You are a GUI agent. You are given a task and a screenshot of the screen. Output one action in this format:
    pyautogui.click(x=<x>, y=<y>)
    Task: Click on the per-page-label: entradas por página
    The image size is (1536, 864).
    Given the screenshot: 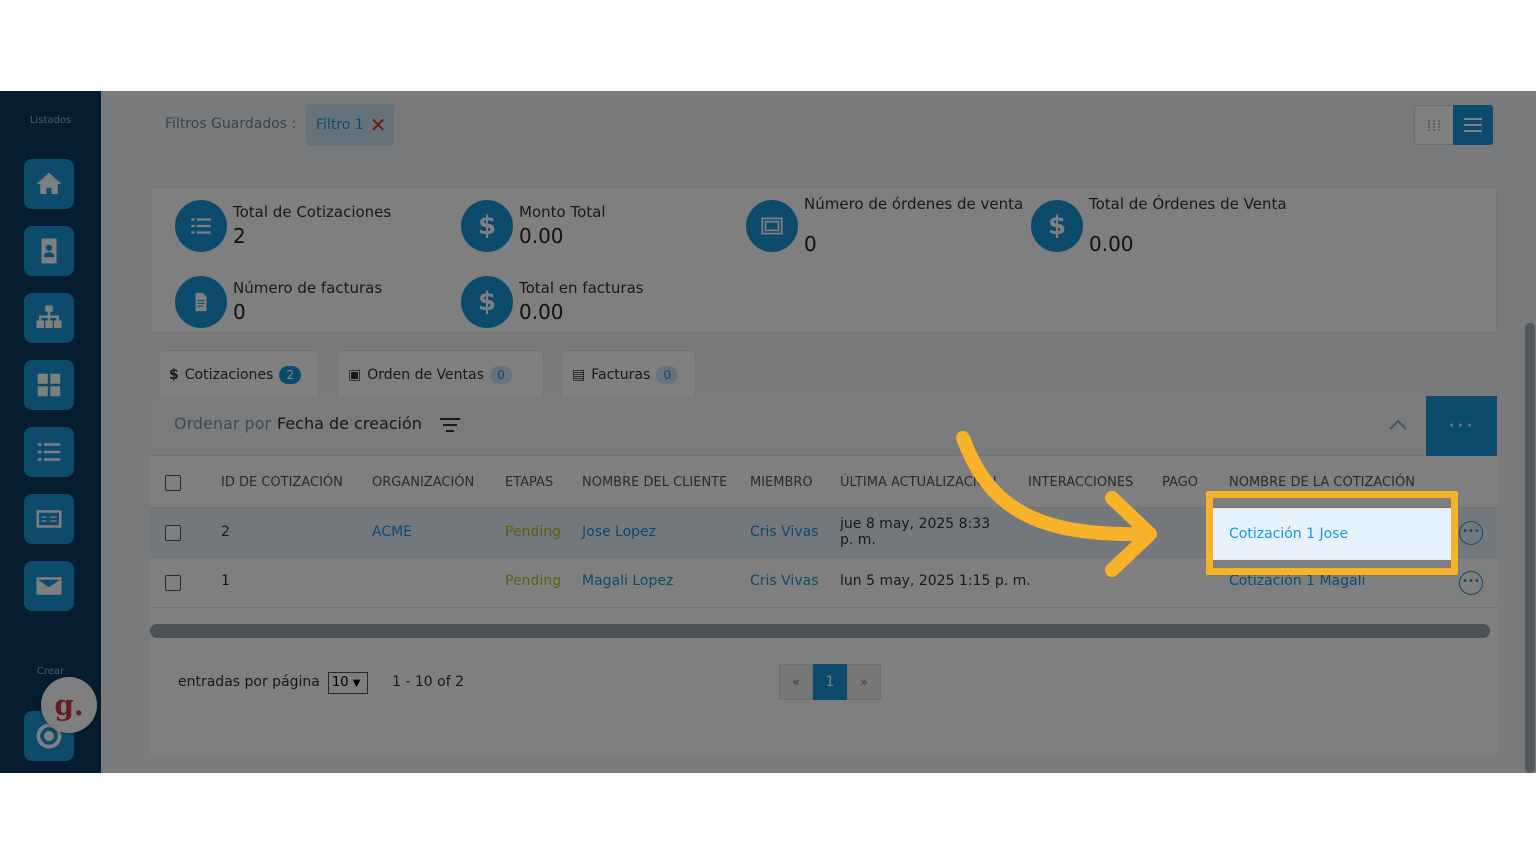 What is the action you would take?
    pyautogui.click(x=249, y=682)
    